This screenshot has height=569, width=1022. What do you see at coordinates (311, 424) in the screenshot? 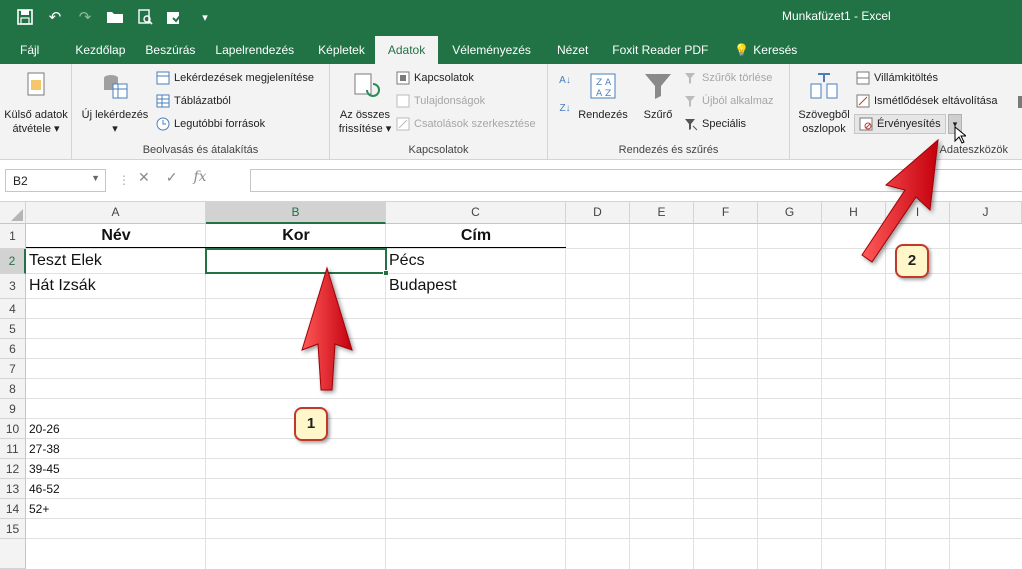
I see `callout-1: 1` at bounding box center [311, 424].